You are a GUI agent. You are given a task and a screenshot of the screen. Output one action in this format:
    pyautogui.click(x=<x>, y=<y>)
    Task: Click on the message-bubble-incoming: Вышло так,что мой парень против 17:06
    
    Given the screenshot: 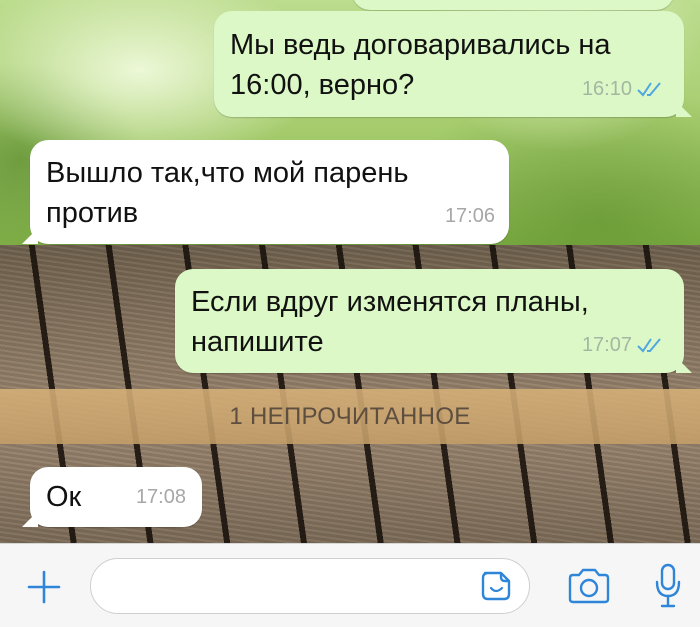 What is the action you would take?
    pyautogui.click(x=265, y=192)
    